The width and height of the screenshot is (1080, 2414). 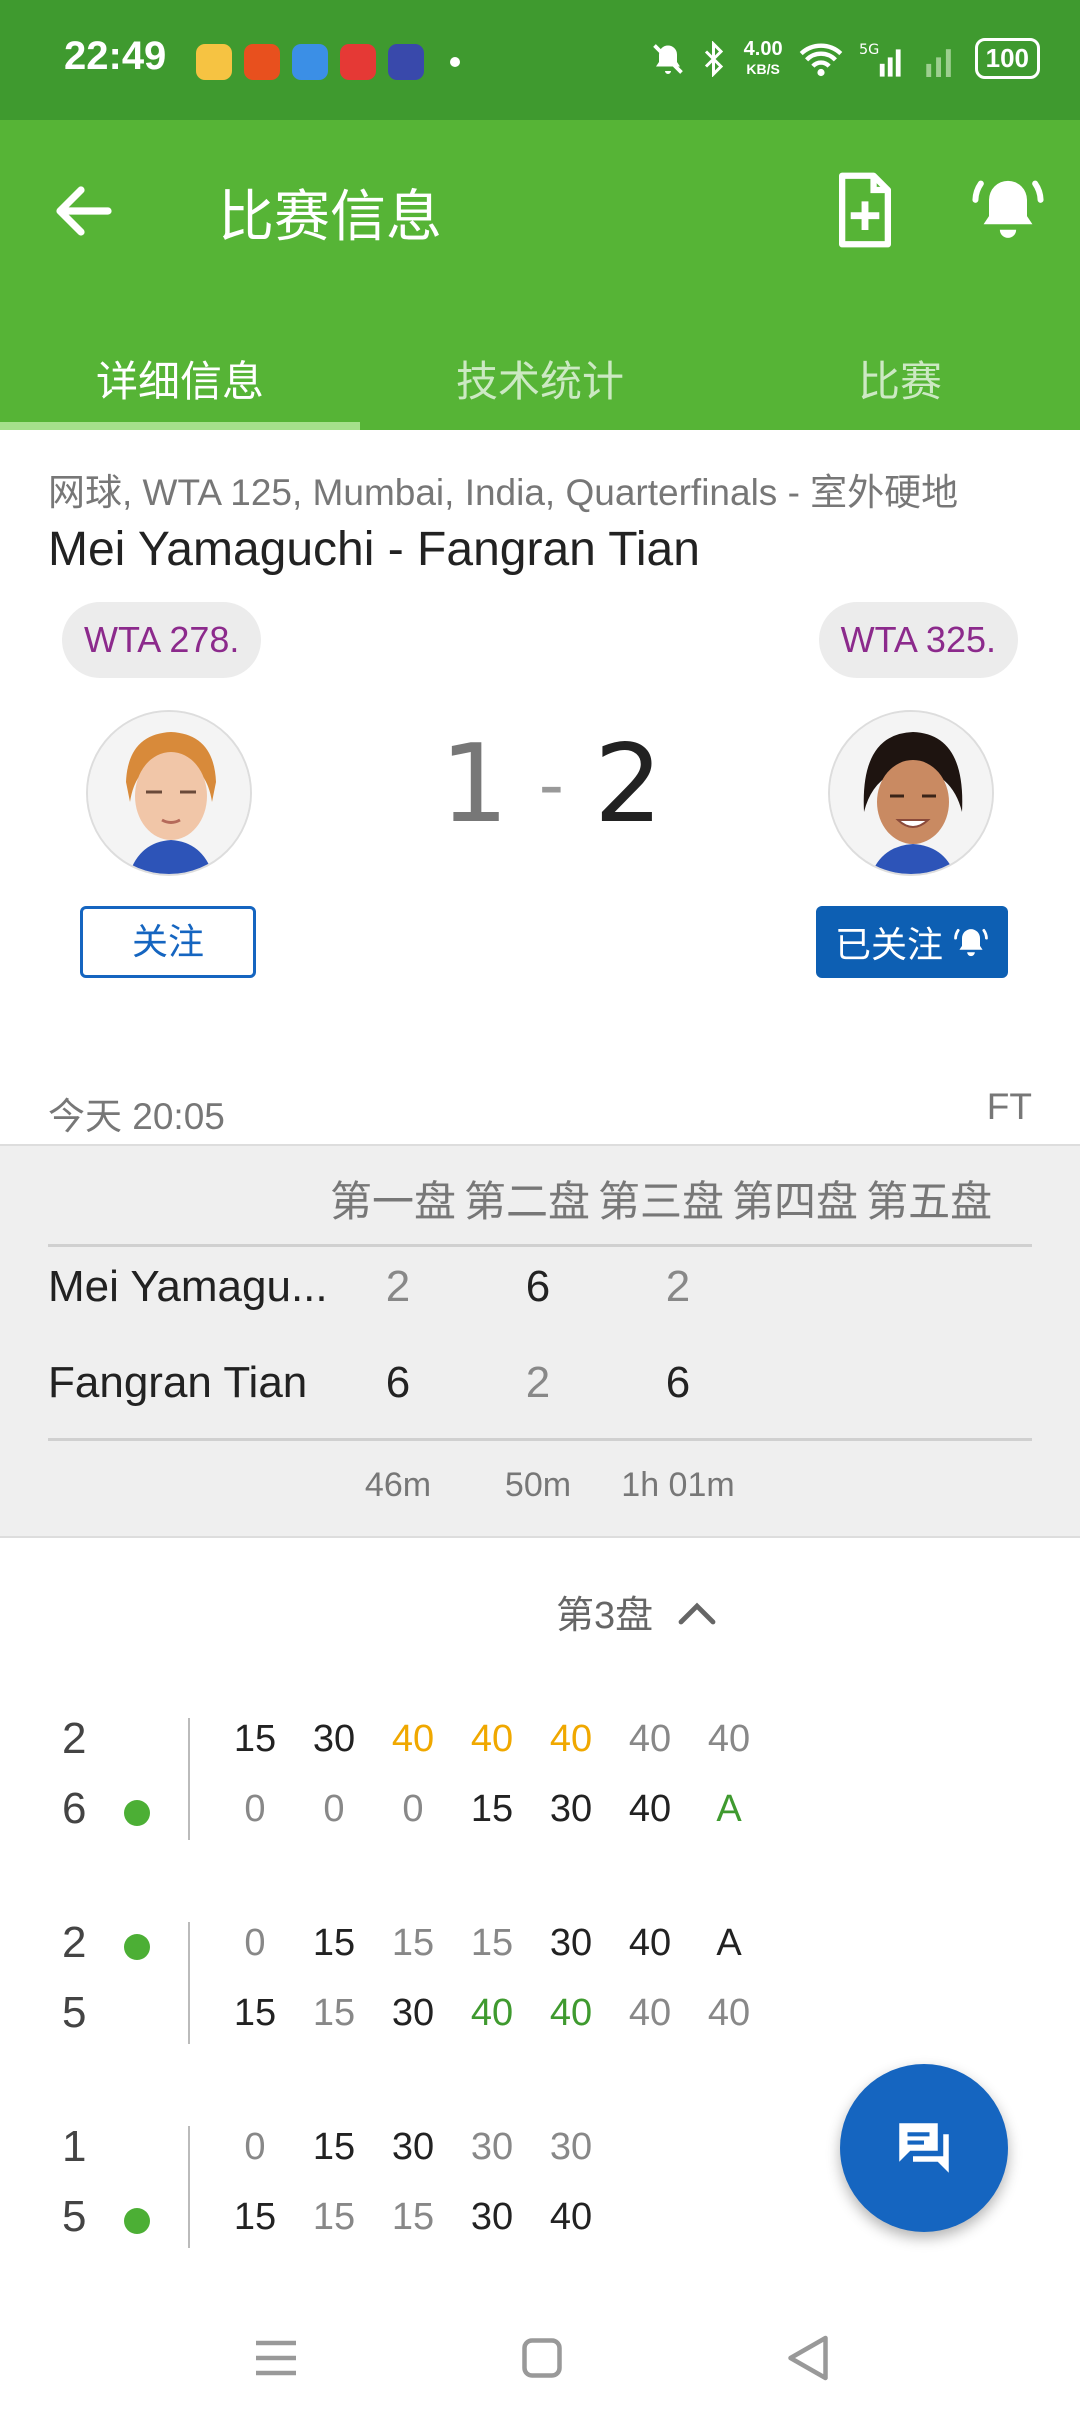 I want to click on game-score-bottom: 6, so click(x=74, y=1808).